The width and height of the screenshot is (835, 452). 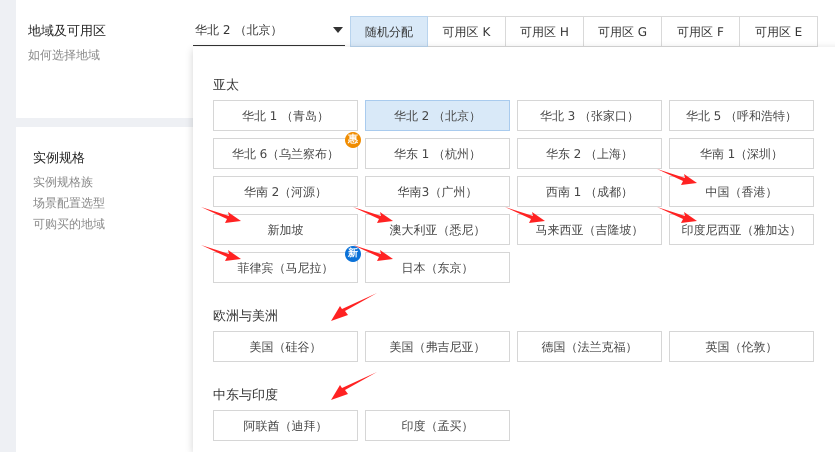 What do you see at coordinates (589, 191) in the screenshot?
I see `region-option: 西南 1 （成都）` at bounding box center [589, 191].